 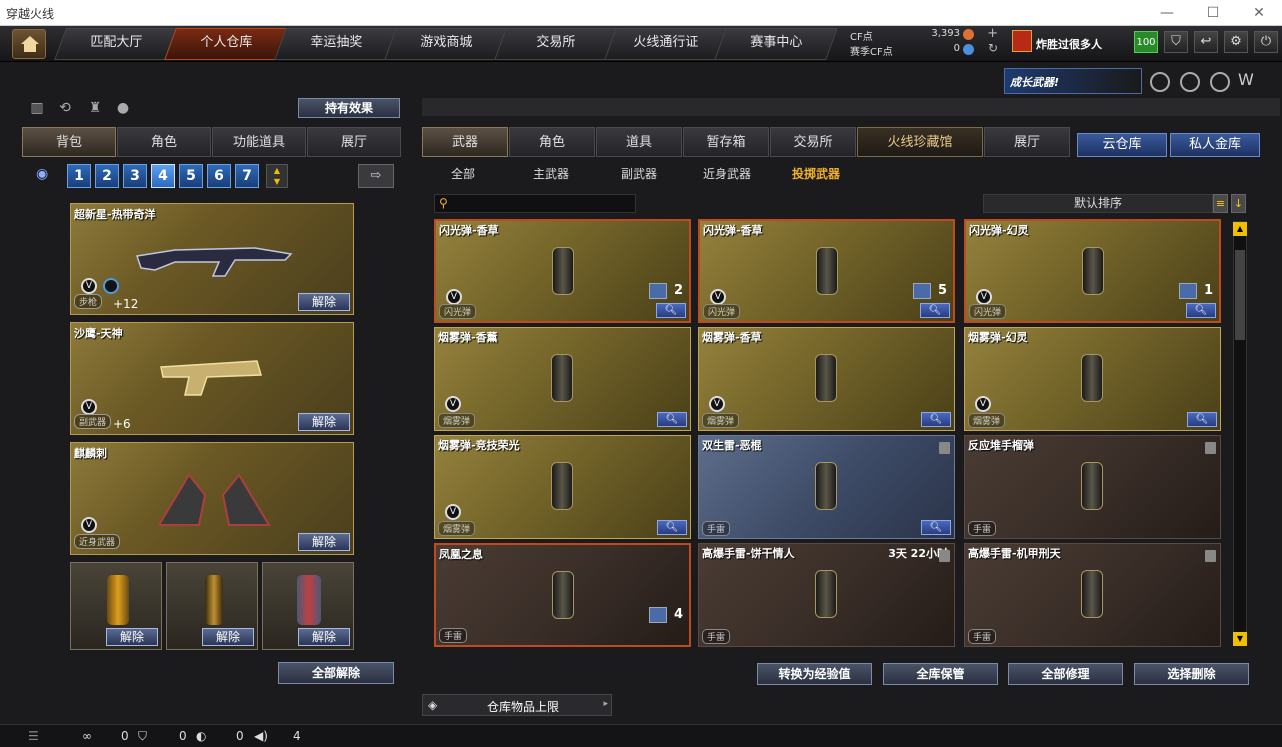 I want to click on item-card: 高爆手雷-机甲刑天 手雷, so click(x=1092, y=595).